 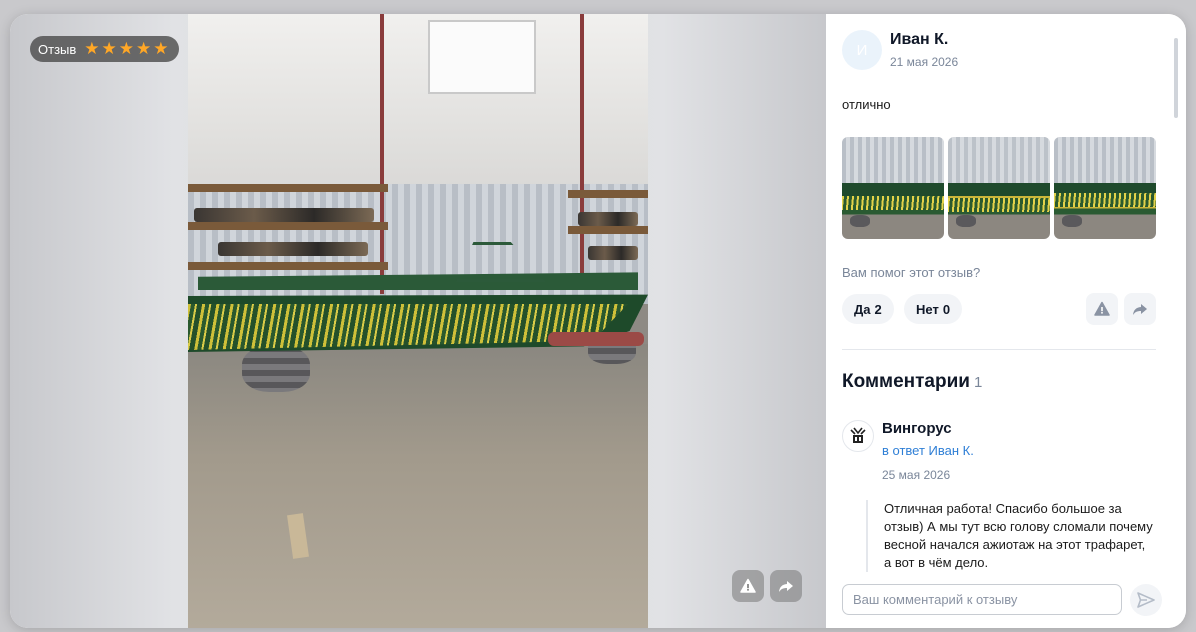 I want to click on vote-no-button: Нет 0, so click(x=933, y=309).